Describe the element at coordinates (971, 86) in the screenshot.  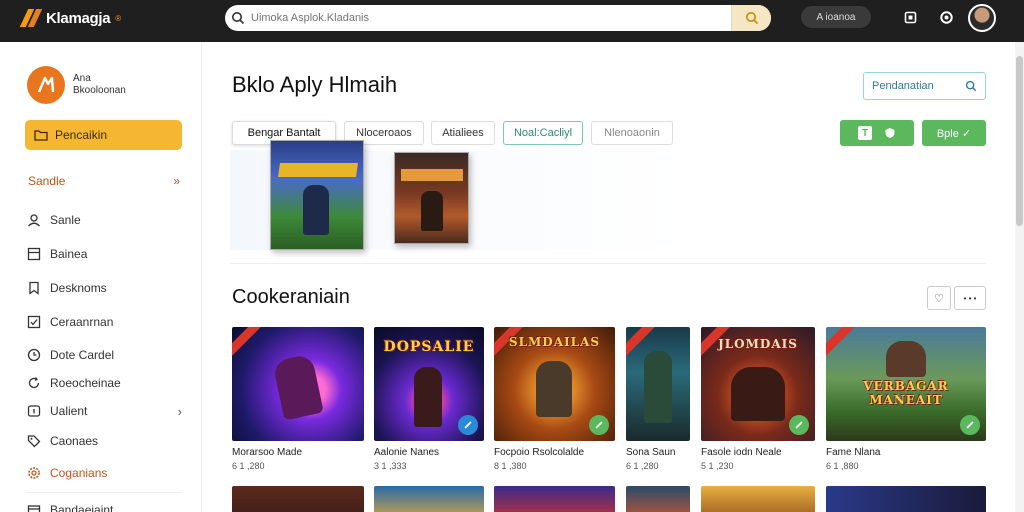
I see `search-icon` at that location.